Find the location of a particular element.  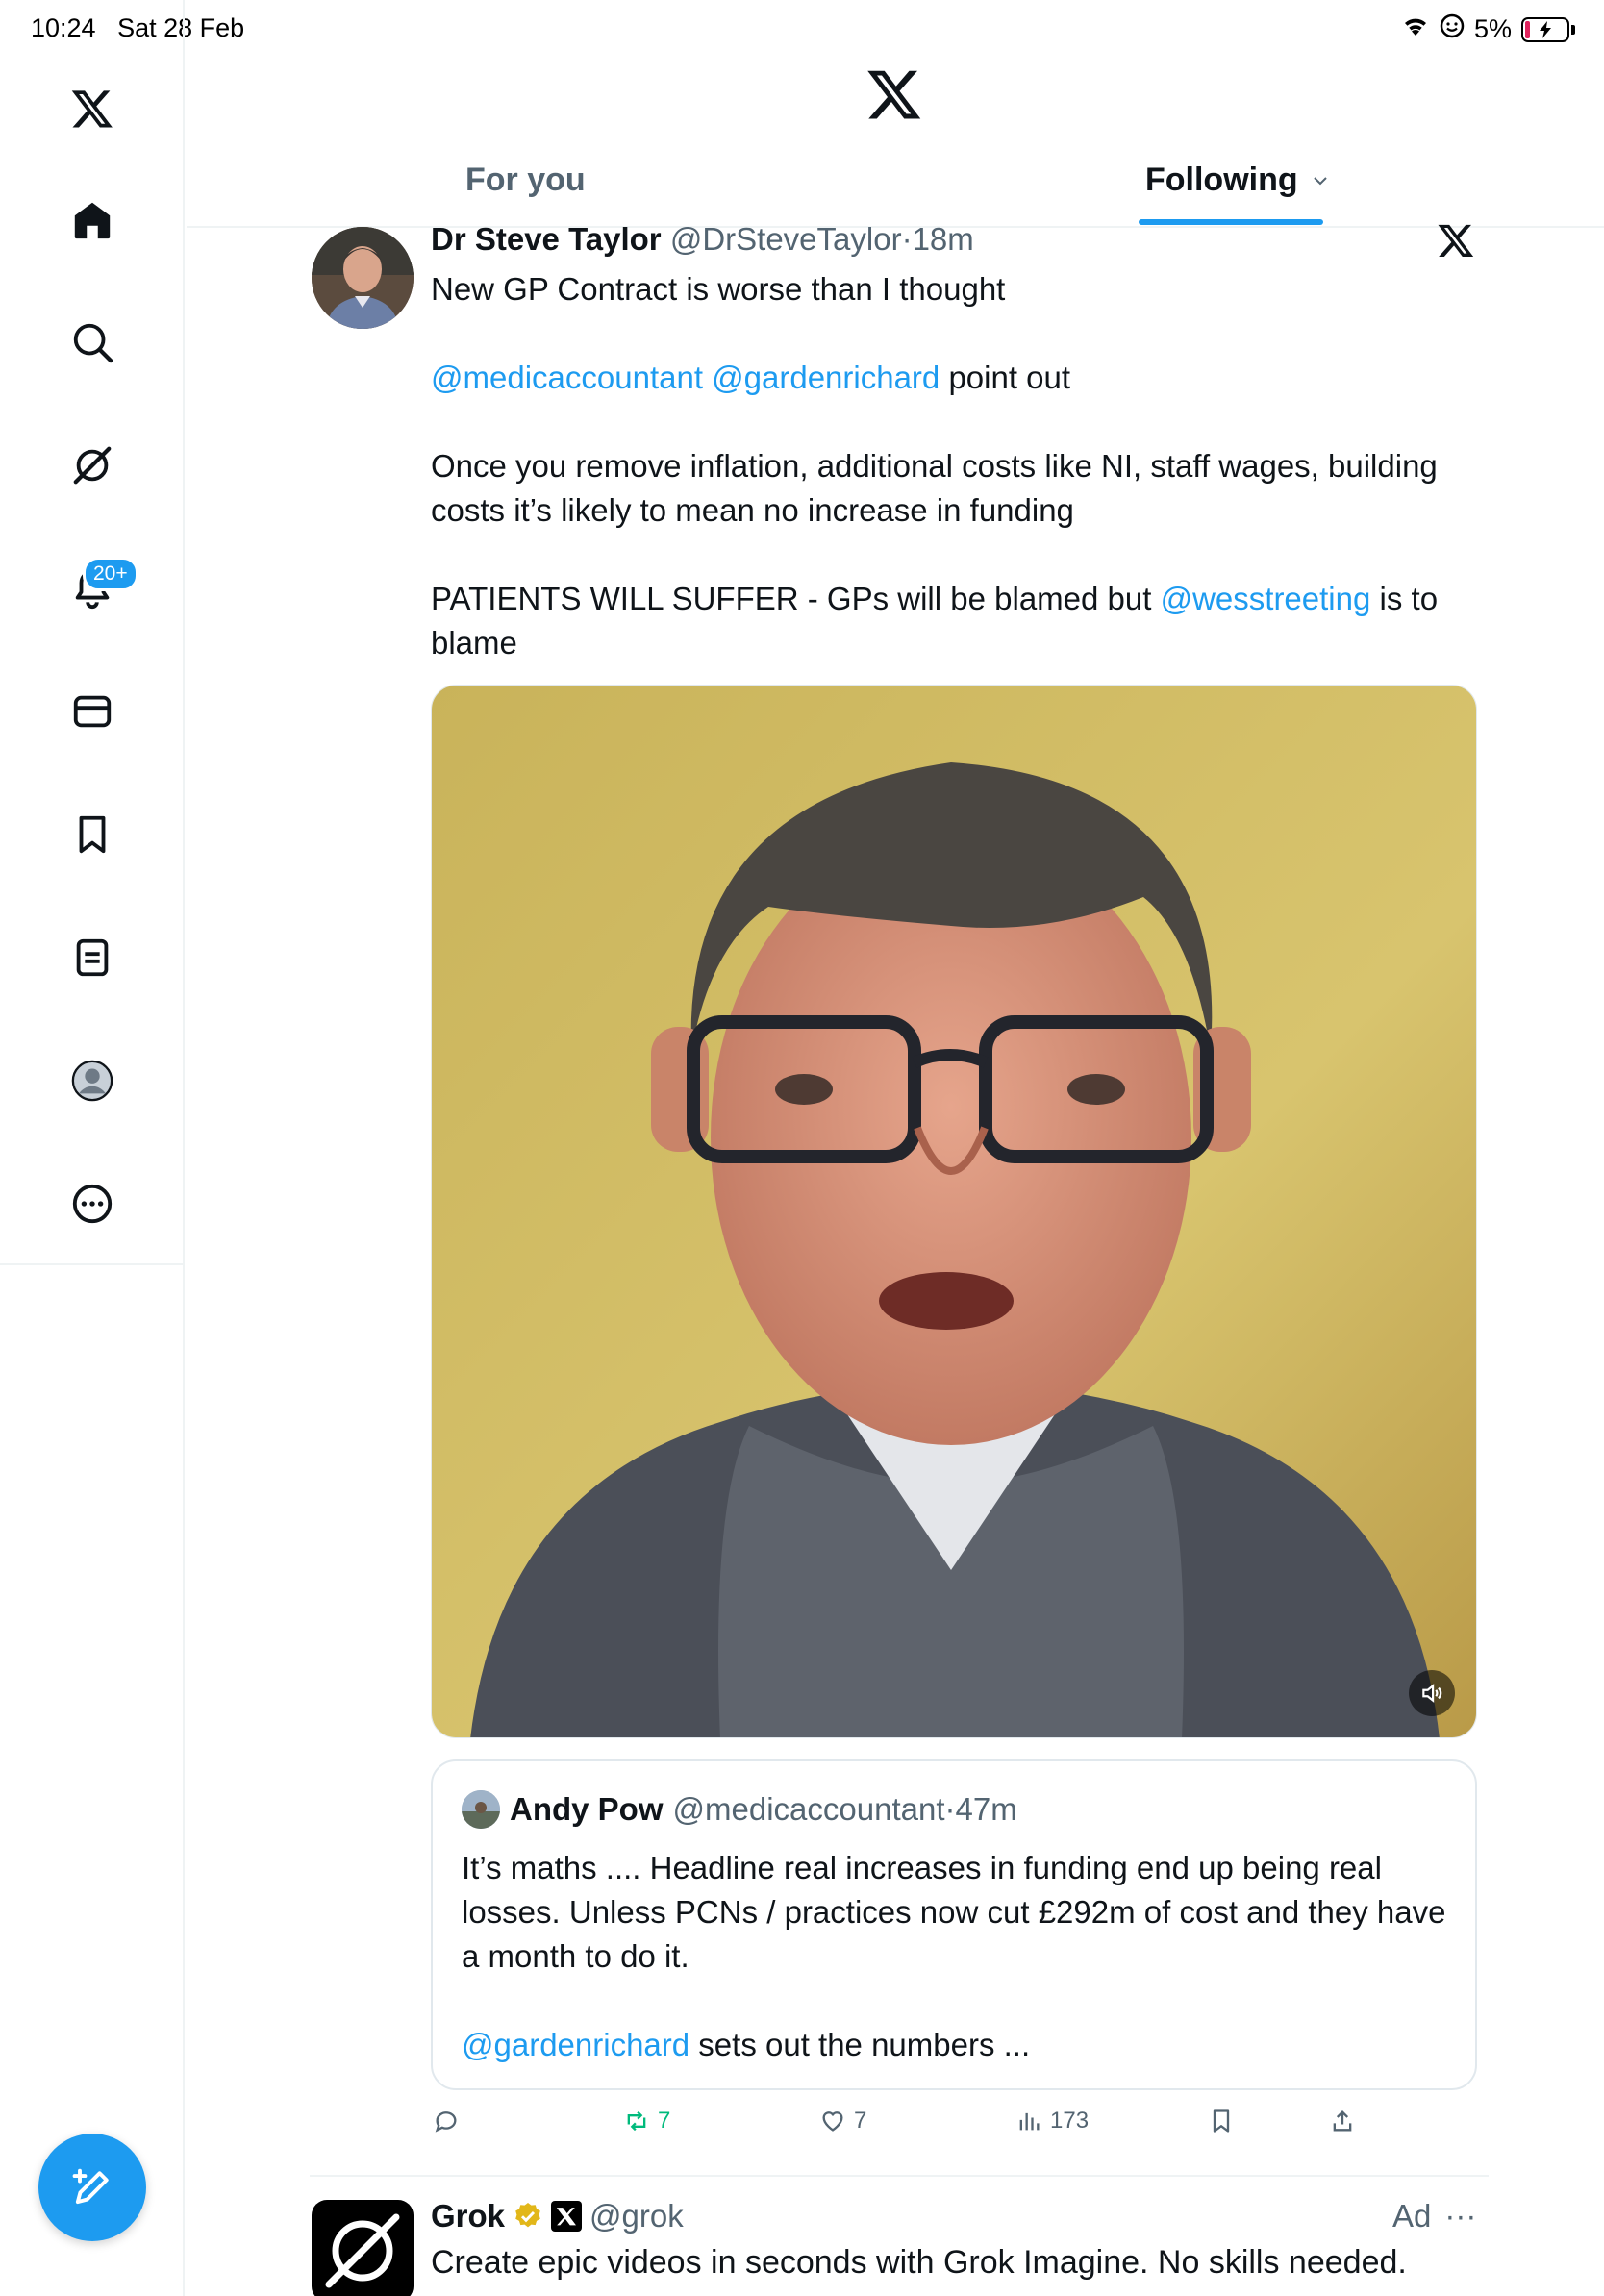

views-button: 173 is located at coordinates (1052, 2121).